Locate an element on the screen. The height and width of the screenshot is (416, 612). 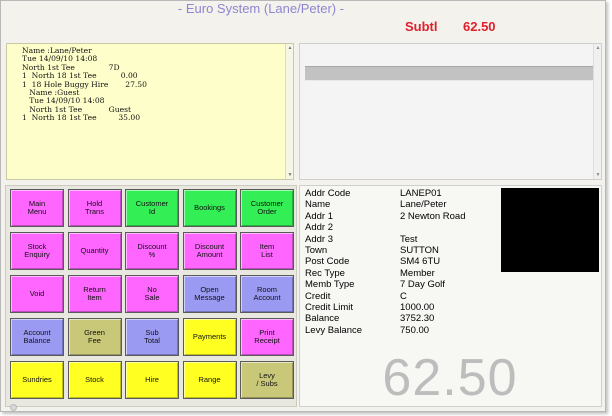
customer-order-button: Customer Order is located at coordinates (267, 208).